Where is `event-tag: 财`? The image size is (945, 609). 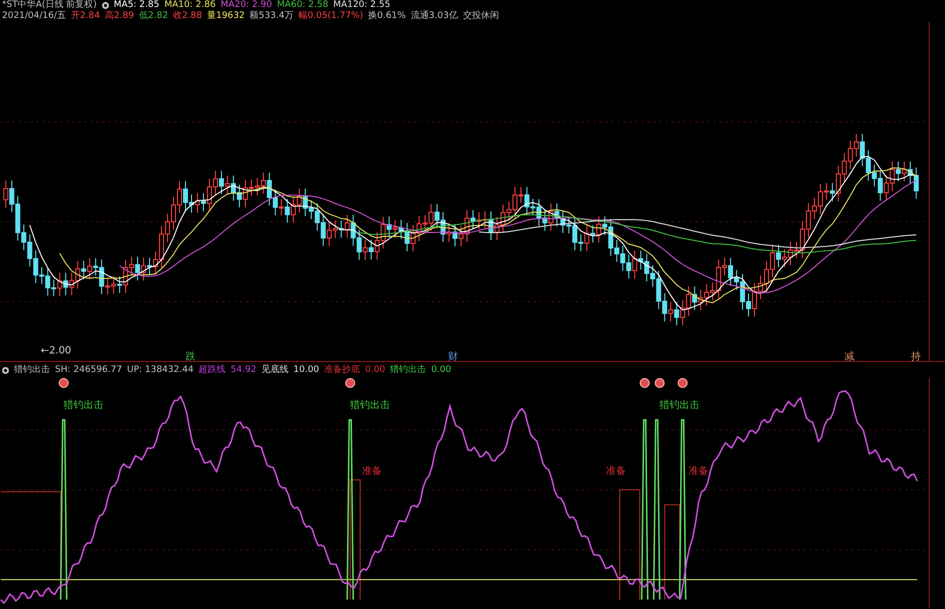
event-tag: 财 is located at coordinates (453, 356).